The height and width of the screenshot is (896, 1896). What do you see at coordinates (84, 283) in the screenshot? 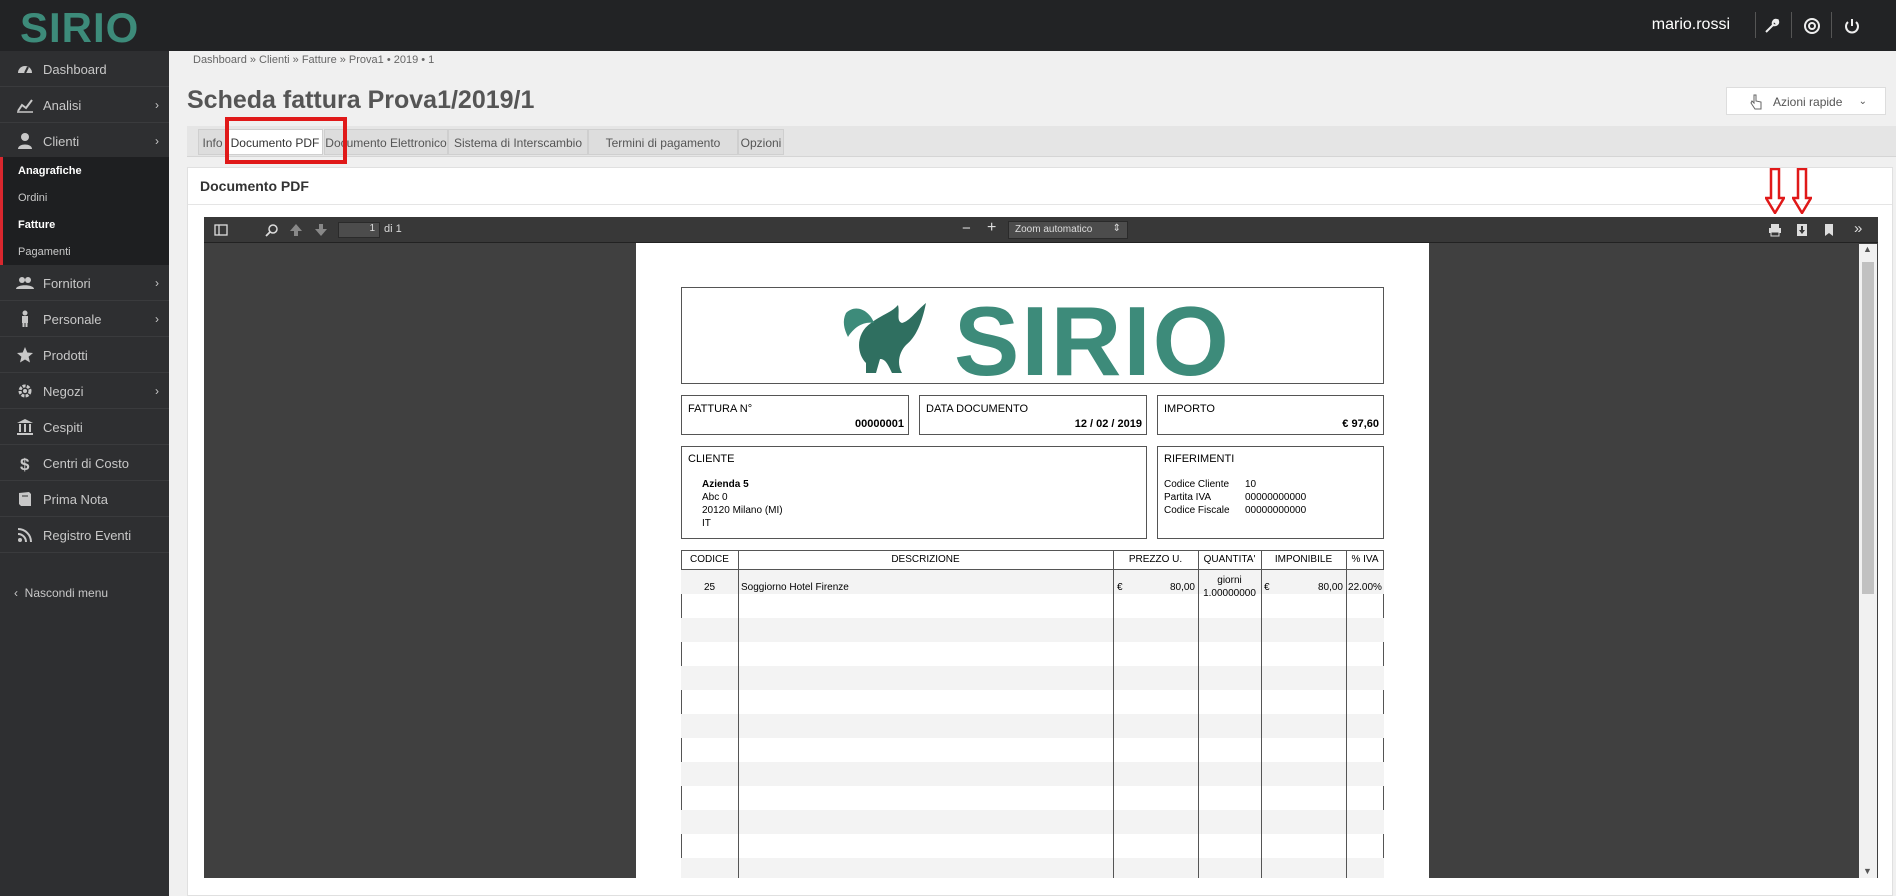
I see `sidebar-item-fornitori: Fornitori ›` at bounding box center [84, 283].